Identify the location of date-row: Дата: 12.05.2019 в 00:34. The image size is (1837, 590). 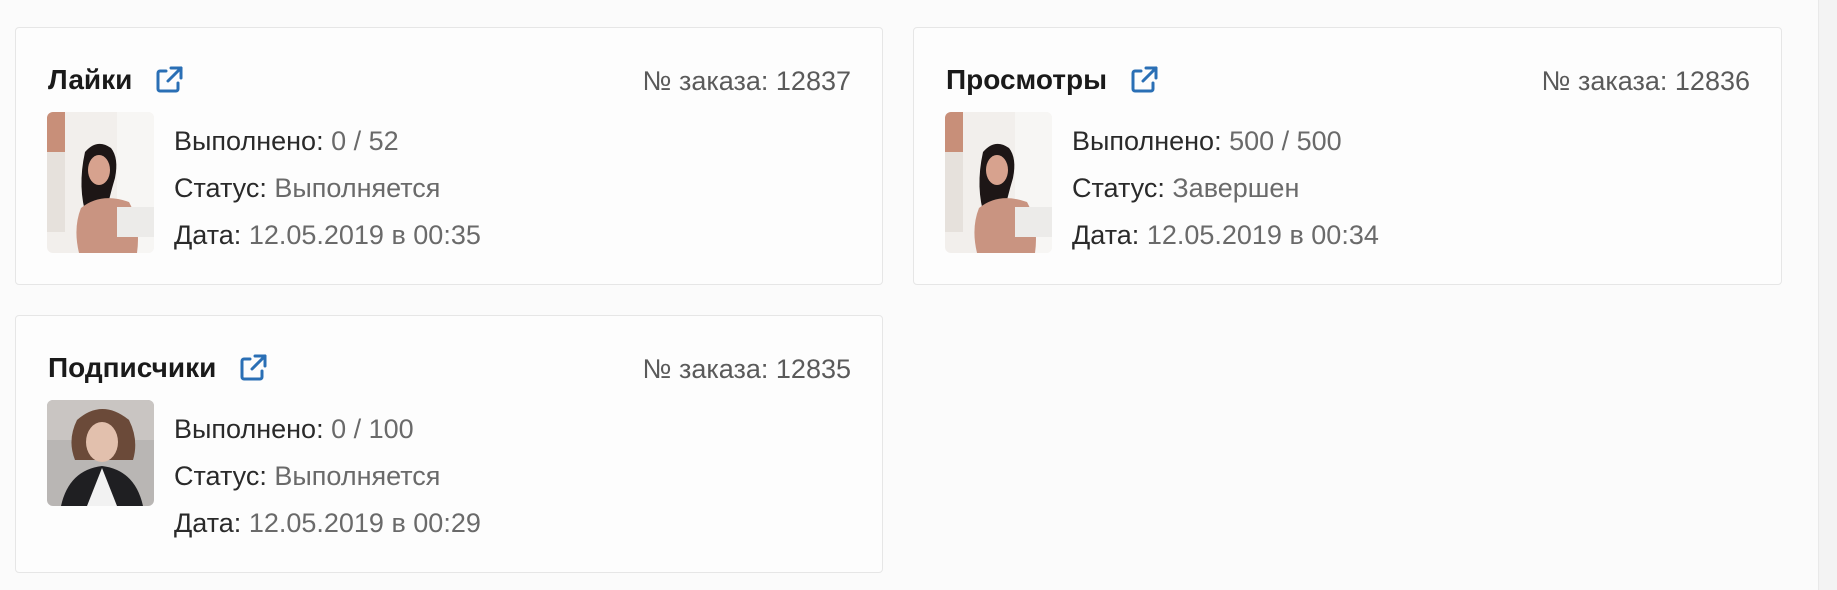
(1225, 235).